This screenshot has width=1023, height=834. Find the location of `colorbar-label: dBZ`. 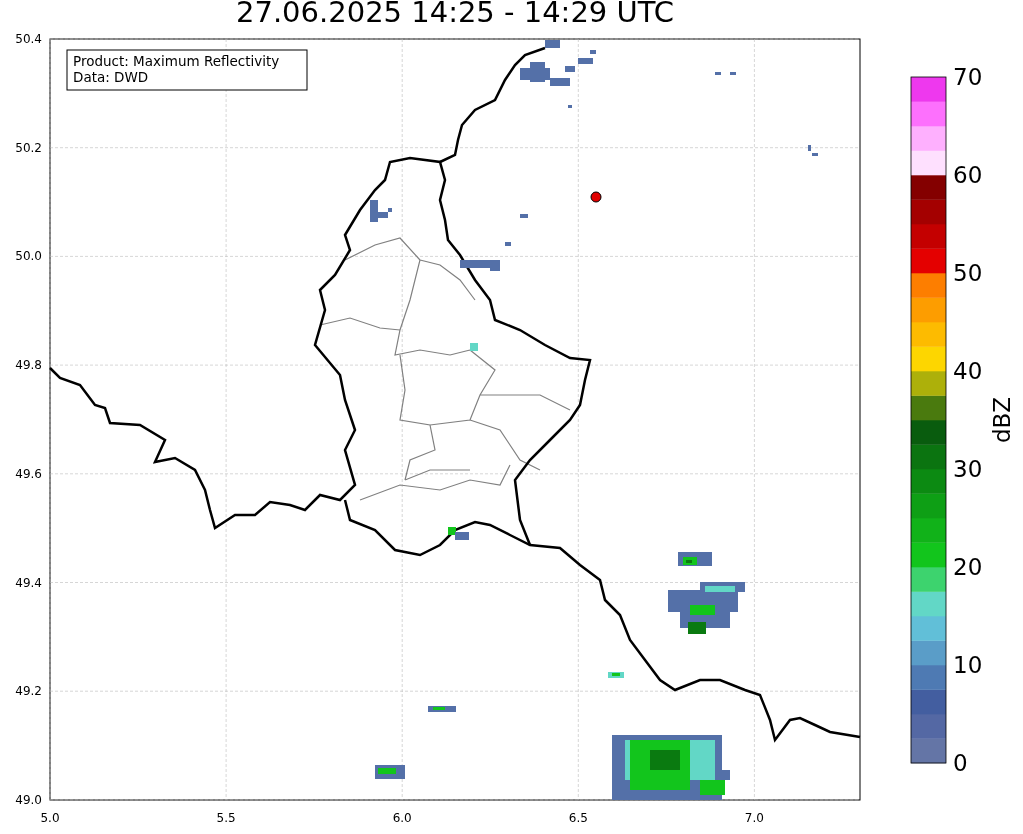

colorbar-label: dBZ is located at coordinates (1002, 420).